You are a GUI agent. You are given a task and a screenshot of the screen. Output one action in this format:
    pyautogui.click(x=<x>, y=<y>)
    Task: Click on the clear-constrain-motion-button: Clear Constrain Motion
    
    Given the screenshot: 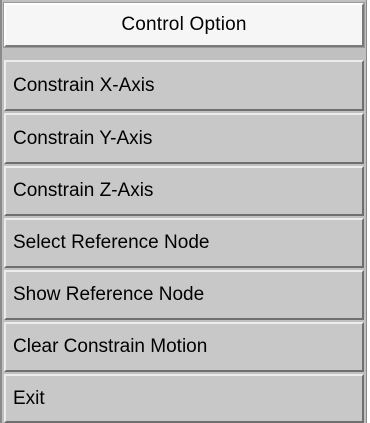 What is the action you would take?
    pyautogui.click(x=184, y=347)
    